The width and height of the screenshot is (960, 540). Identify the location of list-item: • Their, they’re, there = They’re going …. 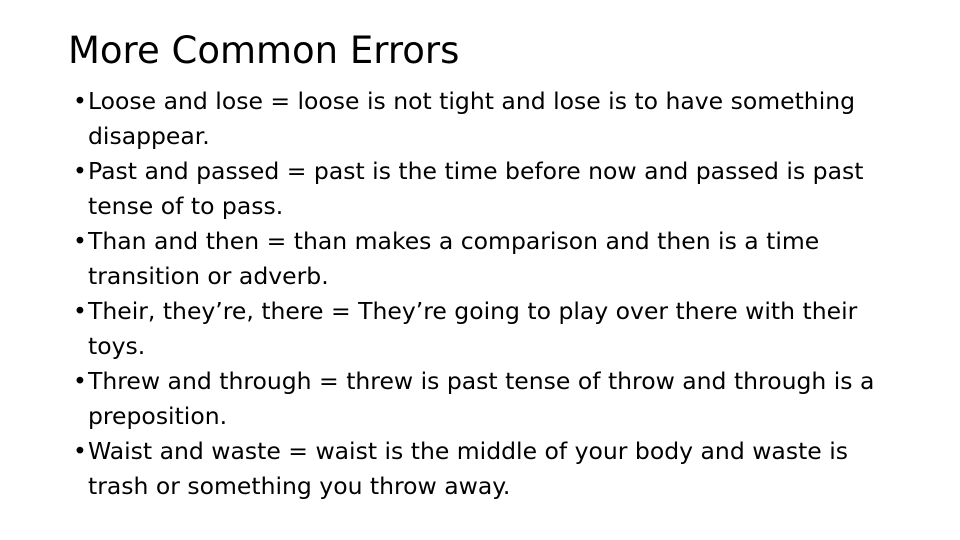
(484, 329).